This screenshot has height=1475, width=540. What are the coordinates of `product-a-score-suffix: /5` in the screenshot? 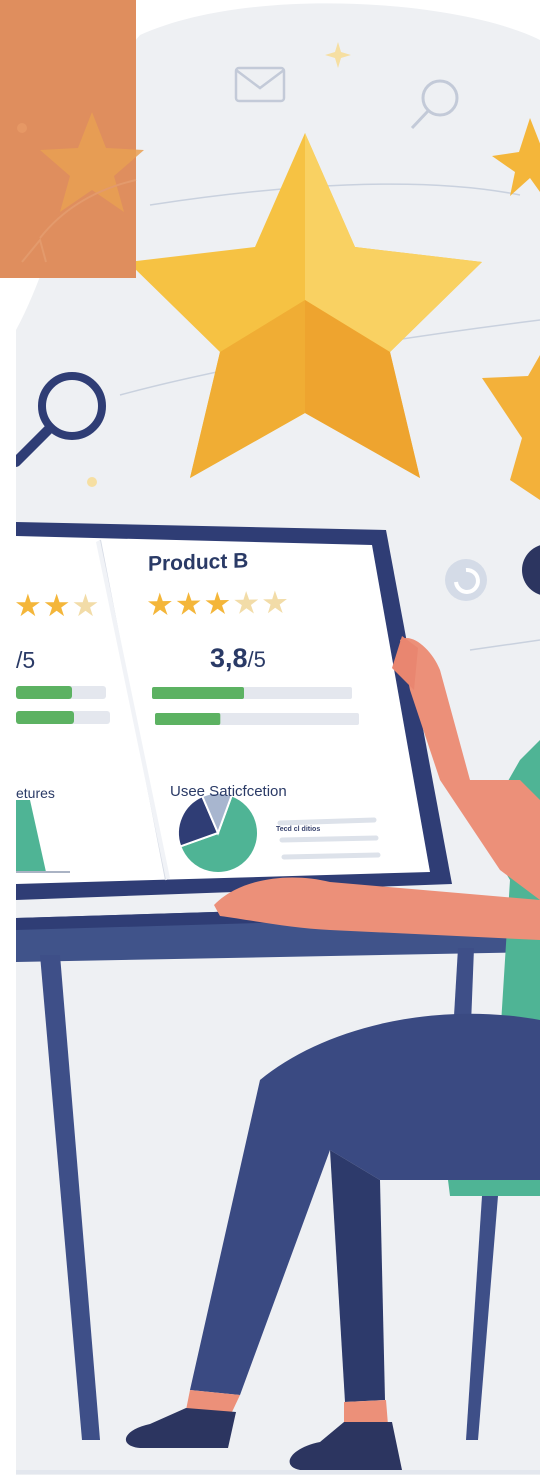 It's located at (26, 660).